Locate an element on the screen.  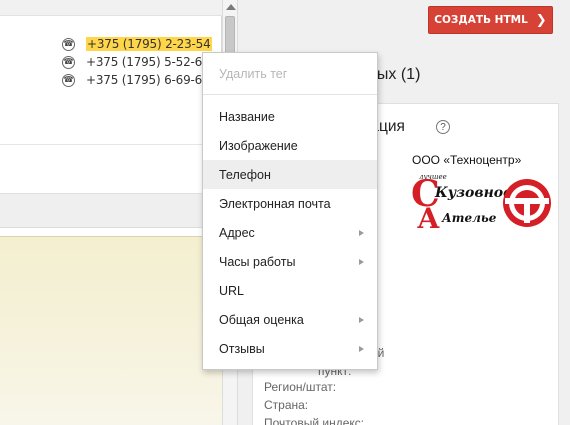
phone-row: ☎ +375 (1795) 2-23-54 is located at coordinates (137, 44).